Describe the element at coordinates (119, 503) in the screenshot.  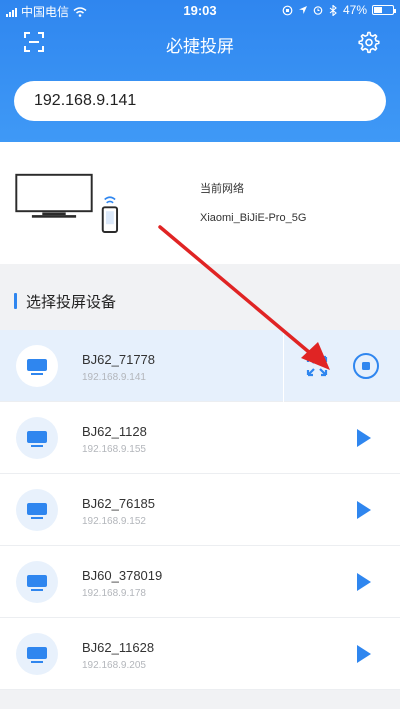
I see `device-name: BJ62_76185` at that location.